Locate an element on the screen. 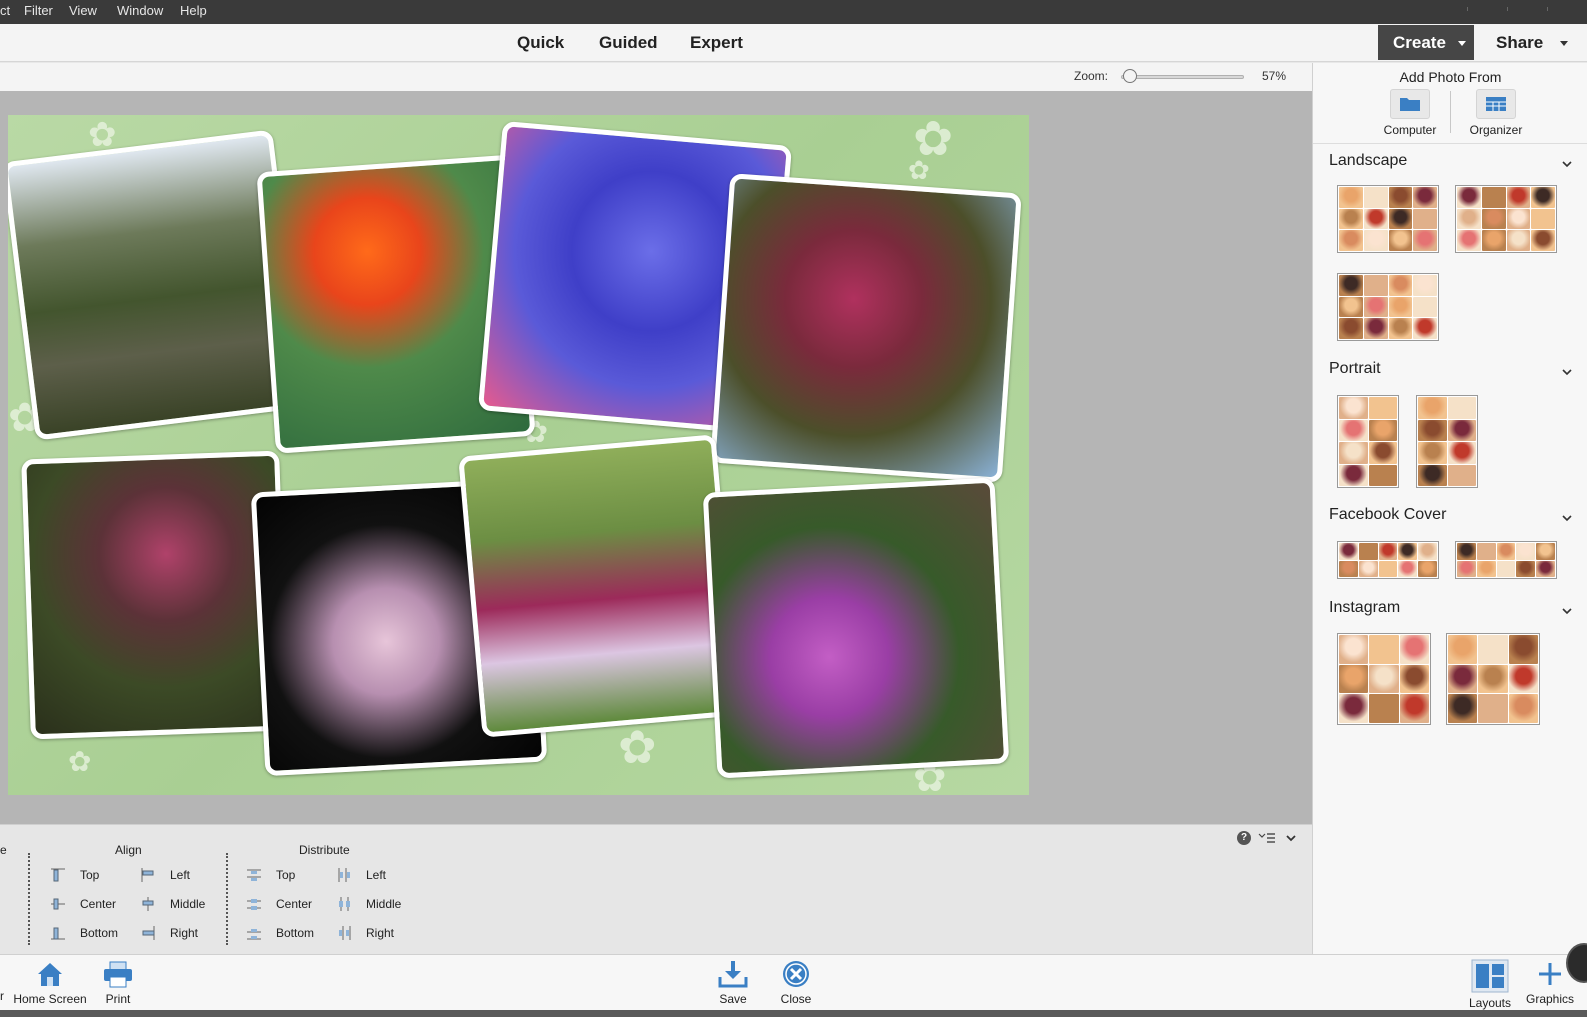 Image resolution: width=1587 pixels, height=1017 pixels. blossom-decoration: ✿ is located at coordinates (637, 747).